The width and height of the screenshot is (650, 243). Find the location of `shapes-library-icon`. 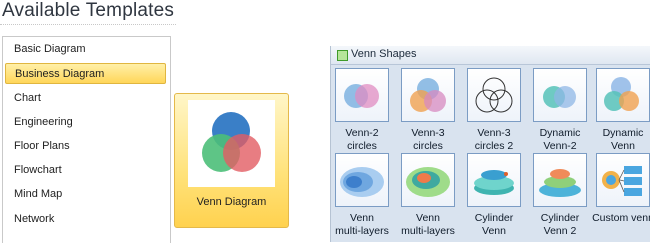

shapes-library-icon is located at coordinates (342, 55).